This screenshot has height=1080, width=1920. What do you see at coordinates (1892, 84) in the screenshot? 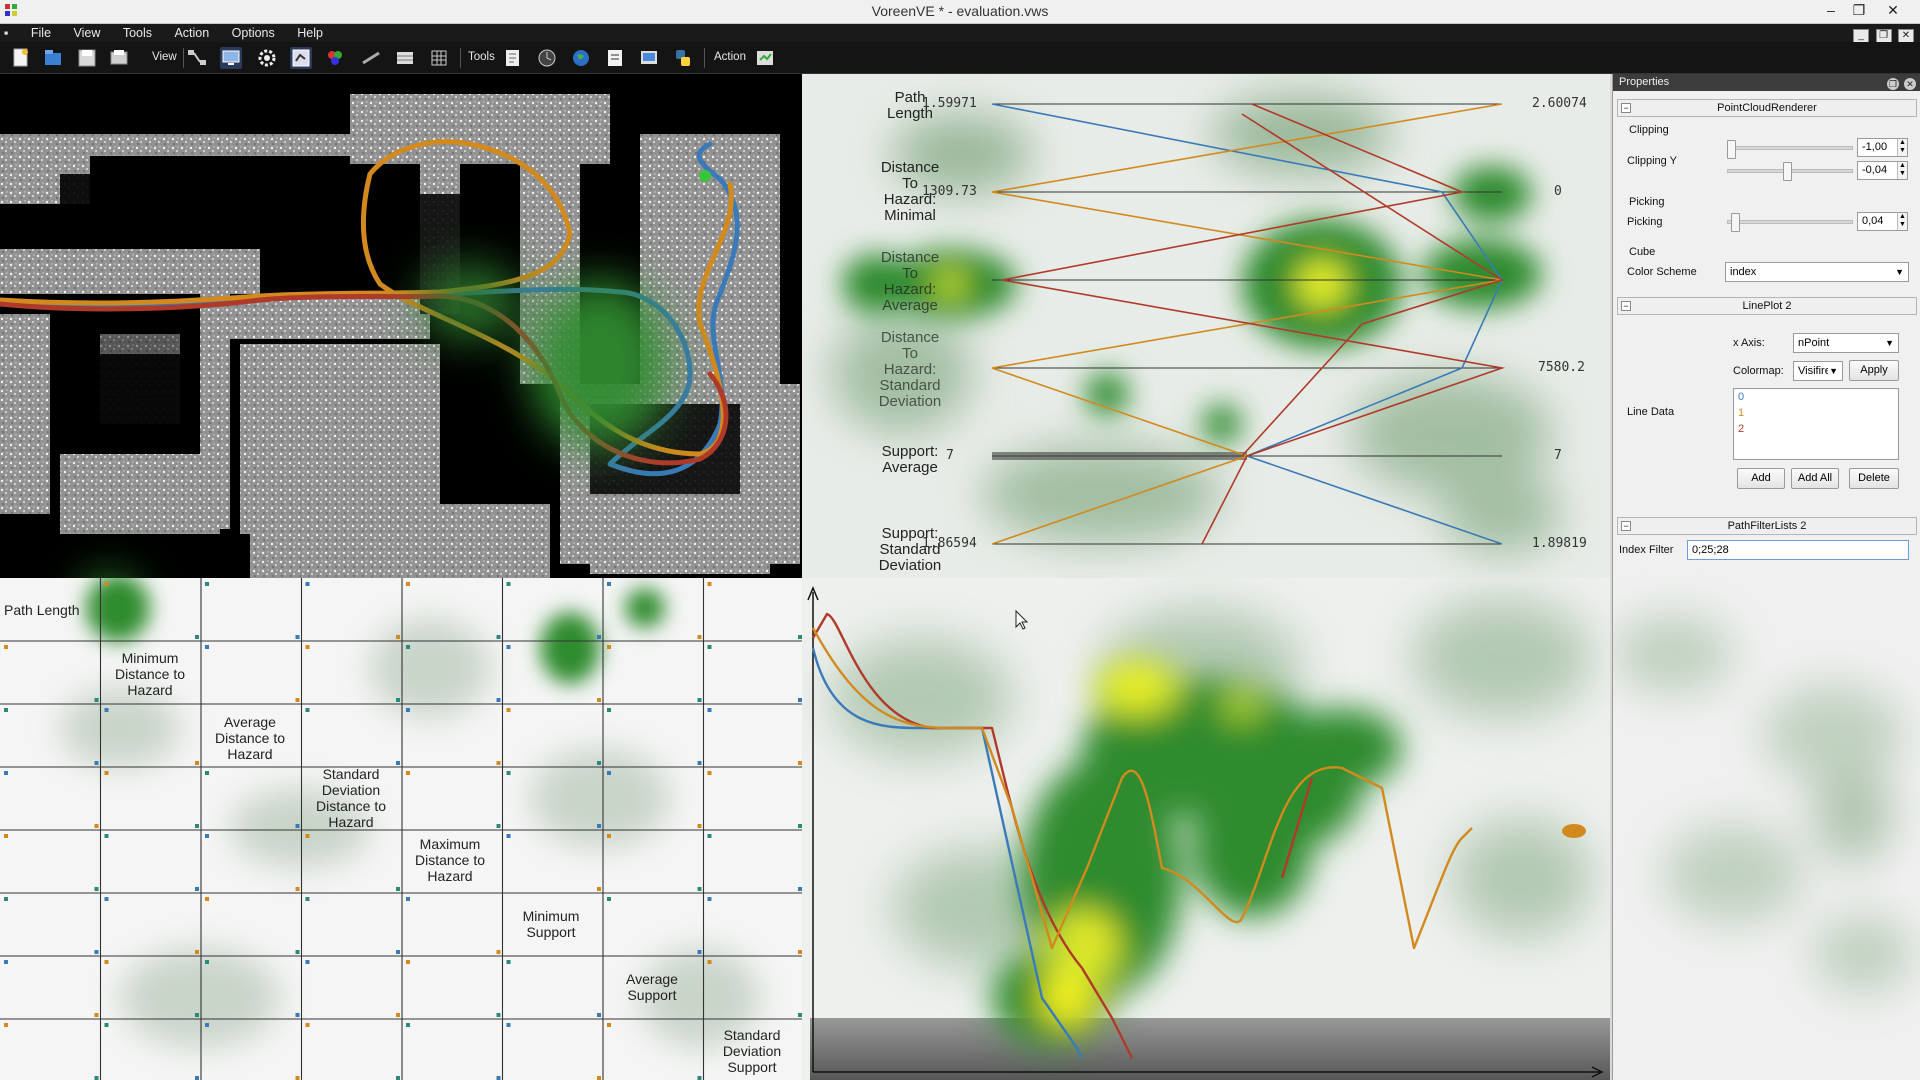
I see `undock-icon: ❐` at bounding box center [1892, 84].